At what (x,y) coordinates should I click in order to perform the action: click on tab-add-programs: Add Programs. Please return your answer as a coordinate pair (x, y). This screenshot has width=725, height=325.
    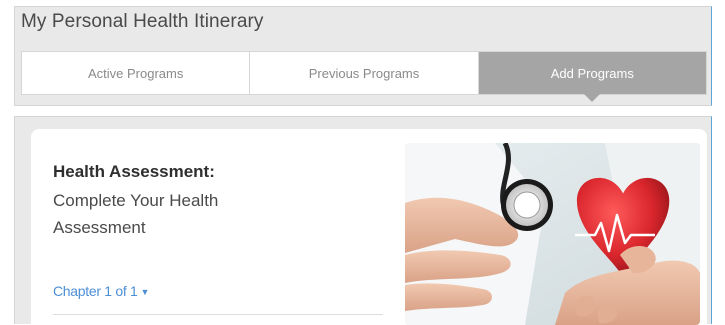
    Looking at the image, I should click on (592, 77).